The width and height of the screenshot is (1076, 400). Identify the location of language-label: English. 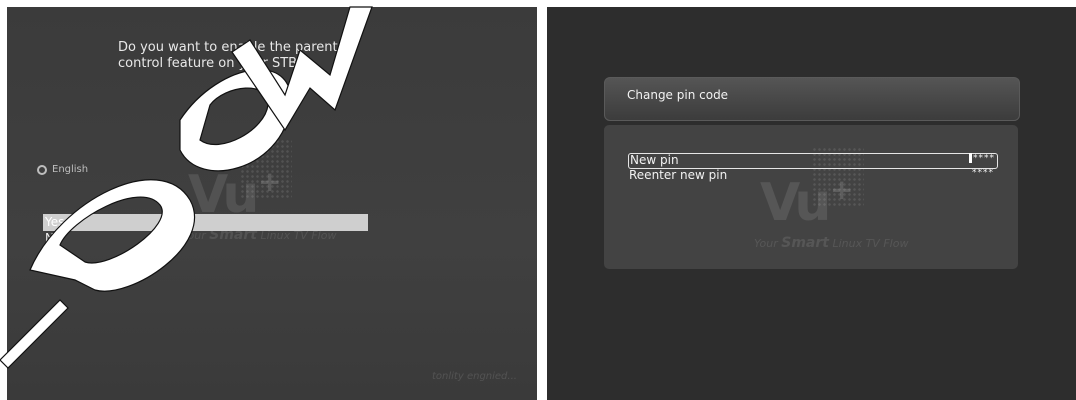
(70, 169).